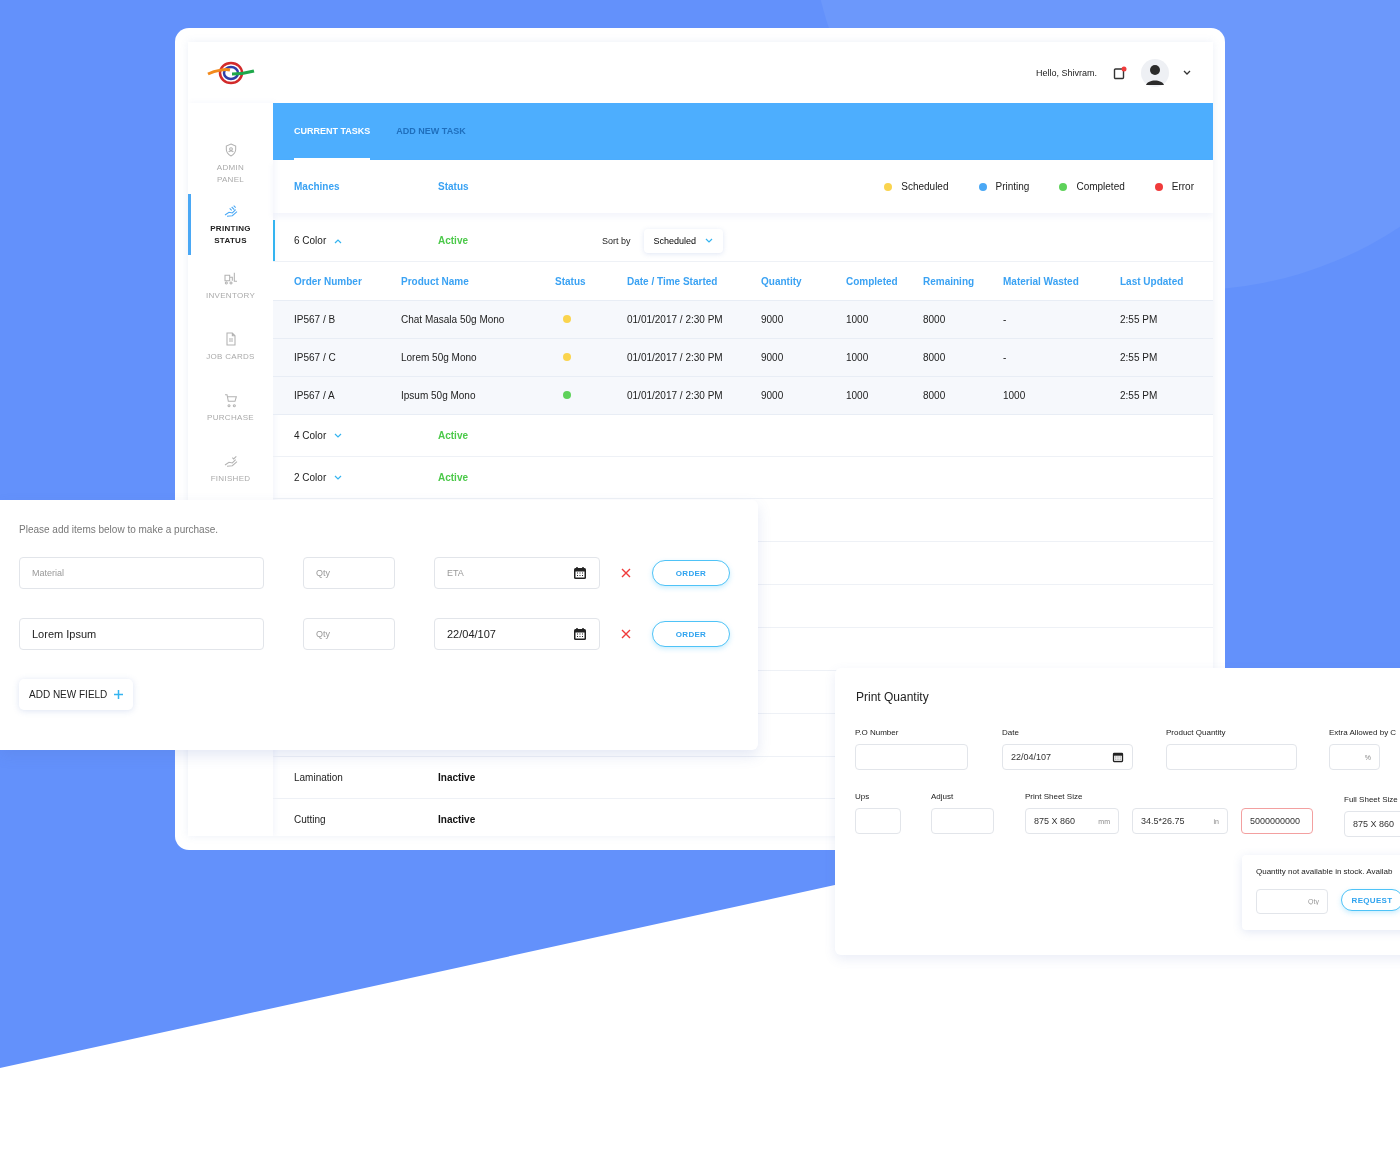 The image size is (1400, 1150). What do you see at coordinates (1012, 186) in the screenshot?
I see `legend-label: Printing` at bounding box center [1012, 186].